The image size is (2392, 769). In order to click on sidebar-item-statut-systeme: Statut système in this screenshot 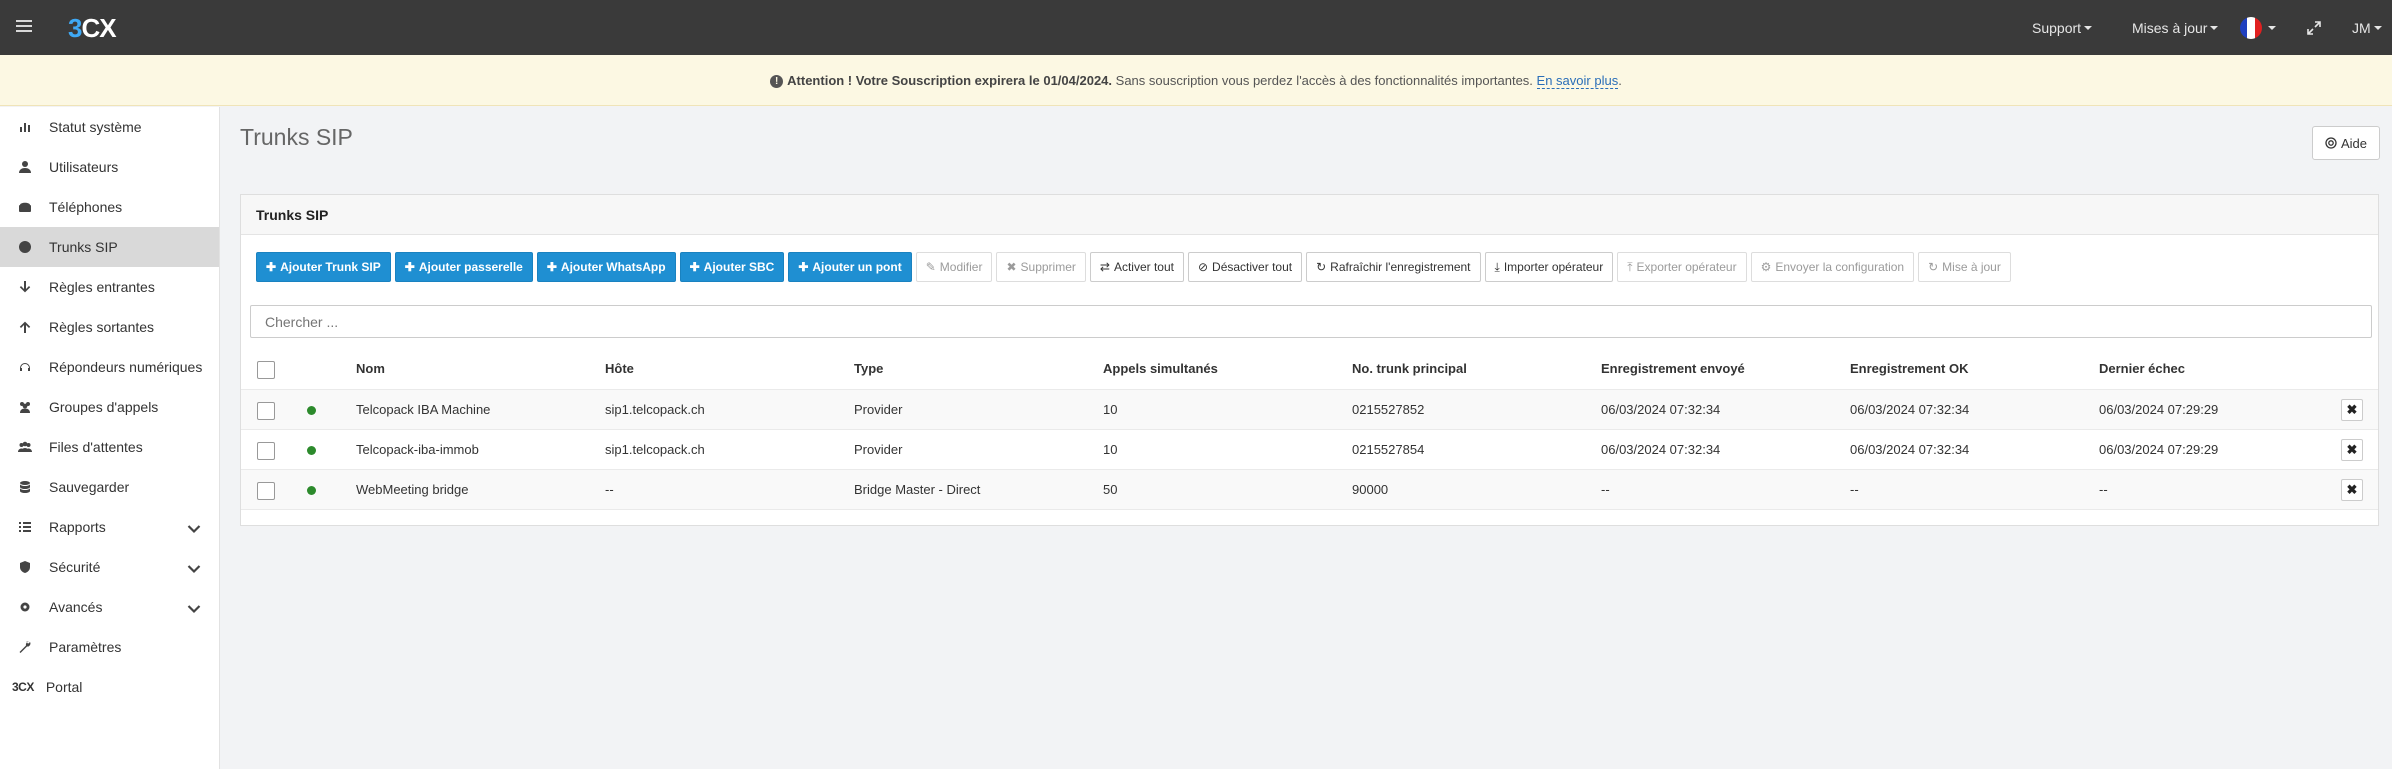, I will do `click(109, 127)`.